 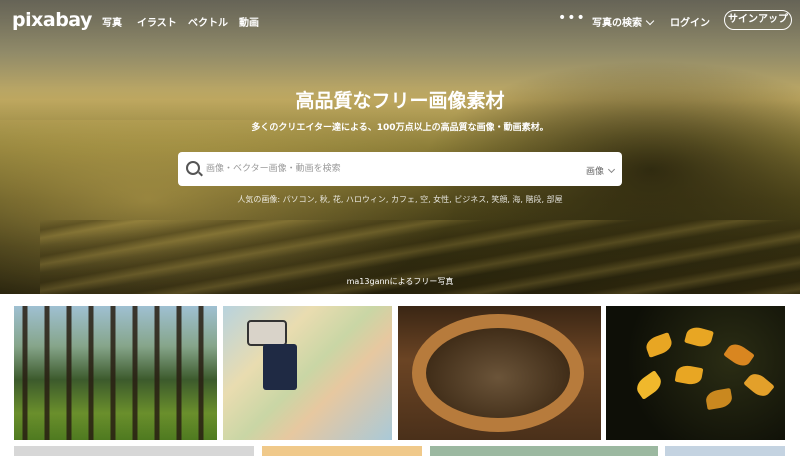 I want to click on passport-shape, so click(x=280, y=367).